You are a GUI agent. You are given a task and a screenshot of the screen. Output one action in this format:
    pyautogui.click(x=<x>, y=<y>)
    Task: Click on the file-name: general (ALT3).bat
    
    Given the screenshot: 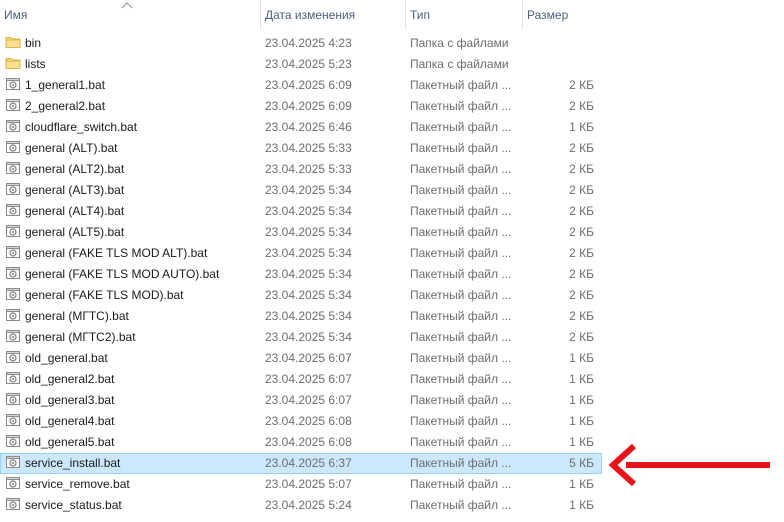 What is the action you would take?
    pyautogui.click(x=75, y=190)
    